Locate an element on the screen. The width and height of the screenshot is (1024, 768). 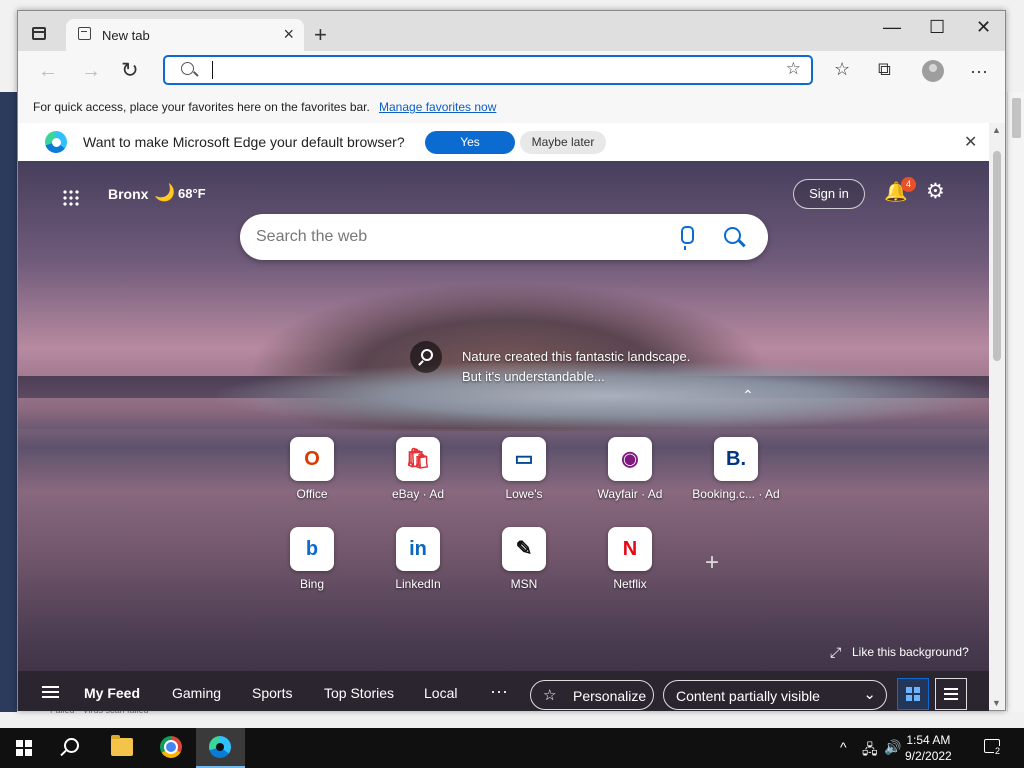
clock-time: 1:54 AM is located at coordinates (928, 740).